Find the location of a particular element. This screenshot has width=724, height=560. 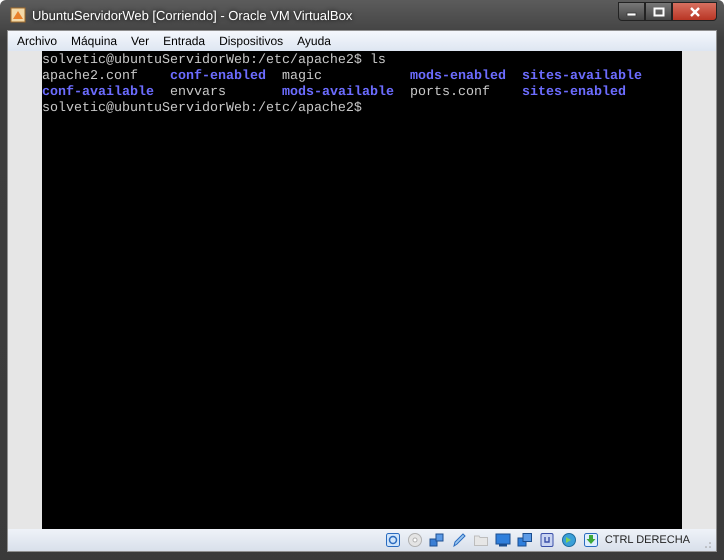

file-name: magic is located at coordinates (302, 77).